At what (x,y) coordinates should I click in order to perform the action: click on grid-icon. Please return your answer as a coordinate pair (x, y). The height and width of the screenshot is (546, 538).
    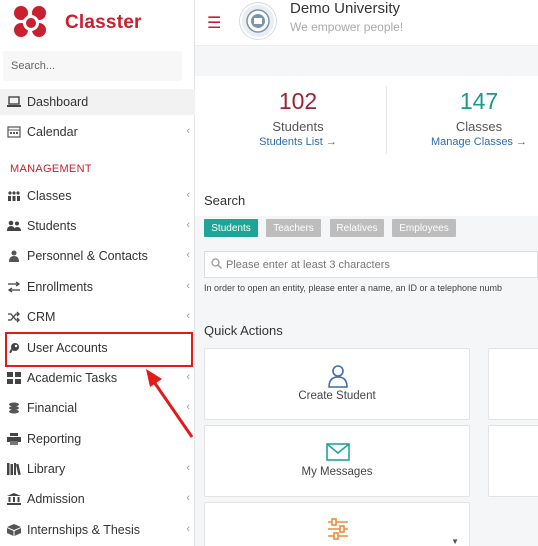
    Looking at the image, I should click on (14, 378).